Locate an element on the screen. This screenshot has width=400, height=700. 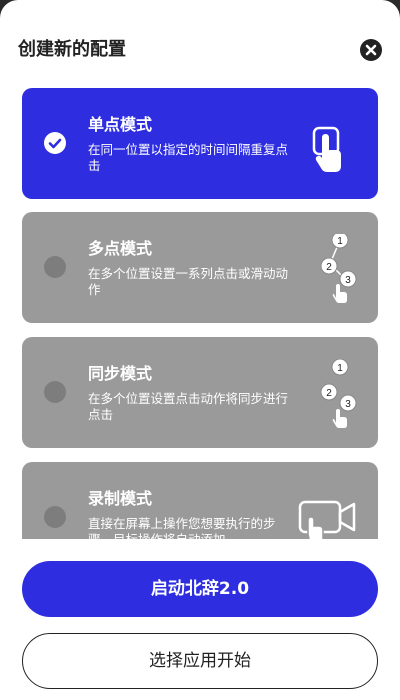
choose-app-button: 选择应用开始 is located at coordinates (200, 661).